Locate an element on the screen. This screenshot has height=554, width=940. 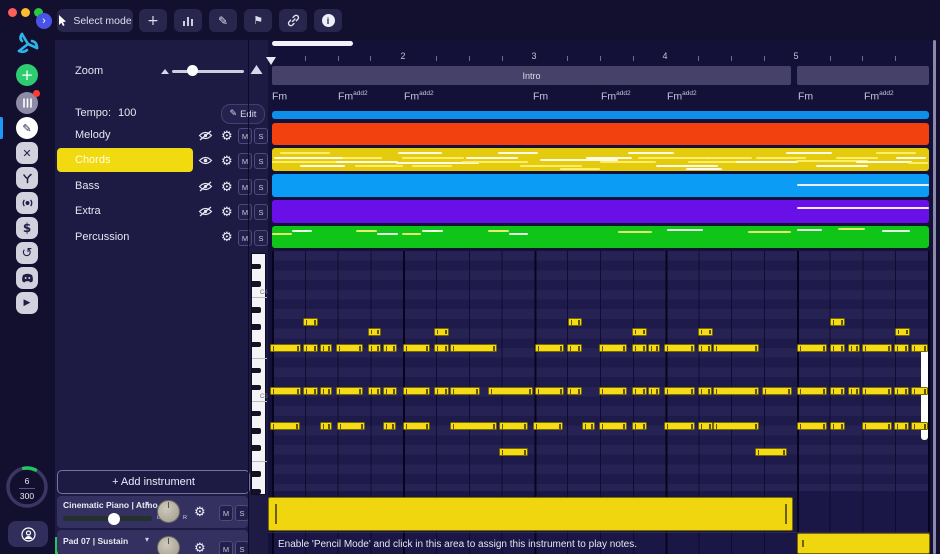
zoom-slider-knob is located at coordinates (192, 70).